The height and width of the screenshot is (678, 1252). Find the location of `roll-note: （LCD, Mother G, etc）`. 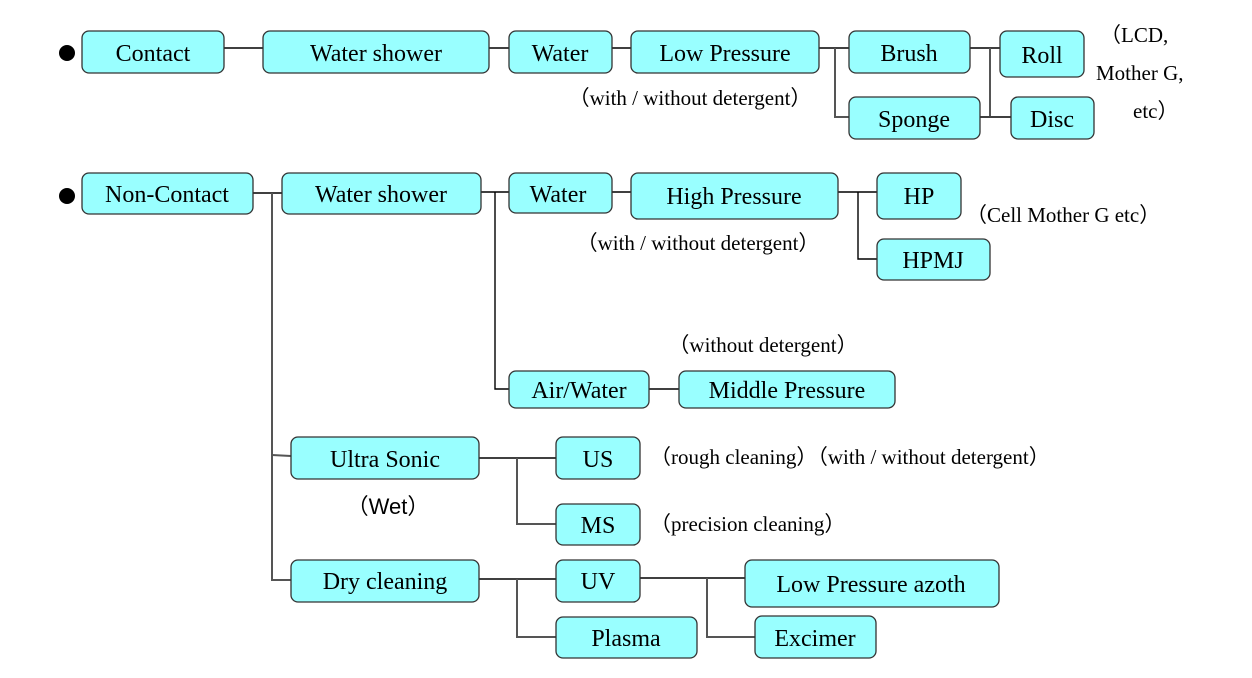

roll-note: （LCD, Mother G, etc） is located at coordinates (1140, 73).